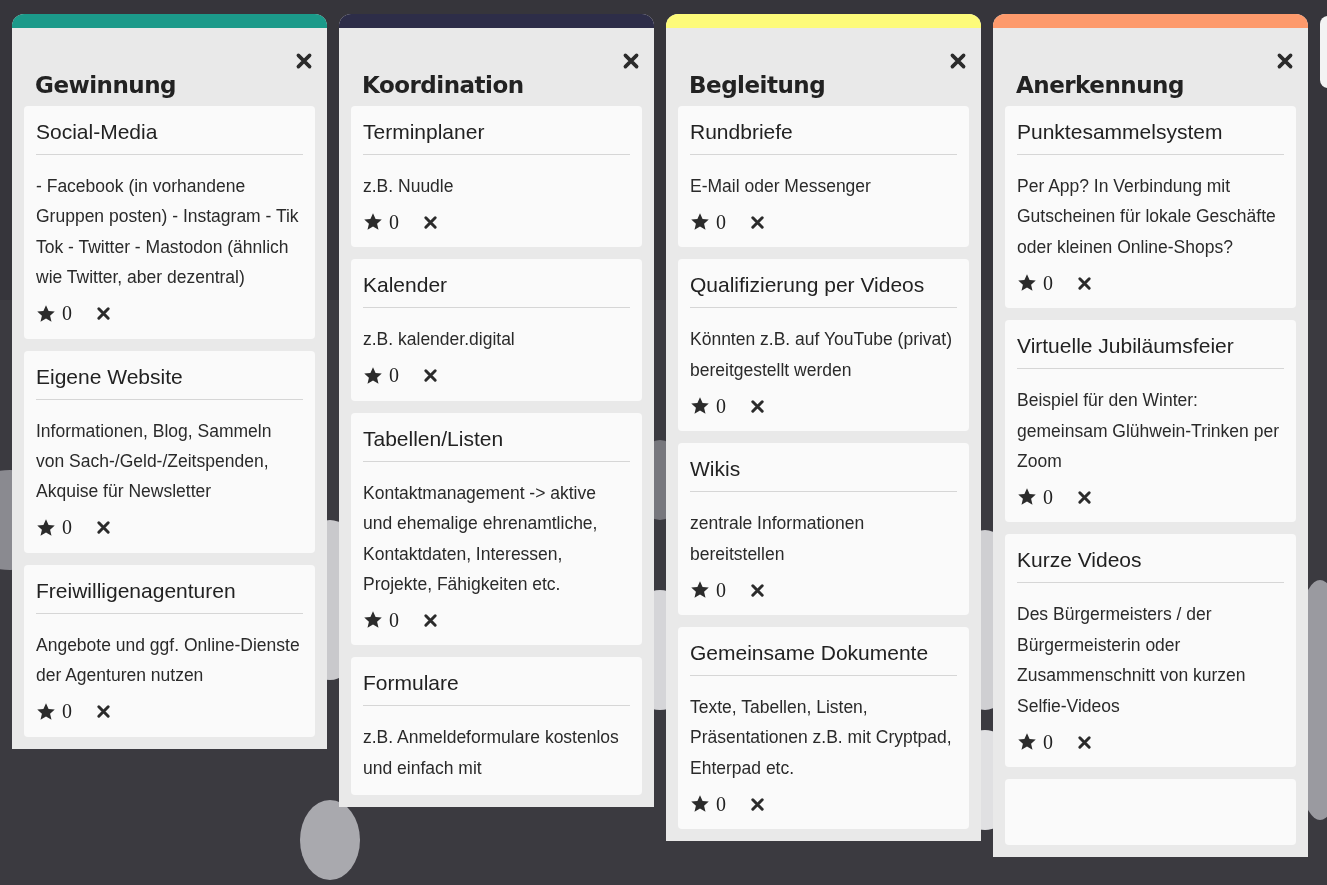 The width and height of the screenshot is (1327, 885). I want to click on card-title: Tabellen/Listen, so click(496, 444).